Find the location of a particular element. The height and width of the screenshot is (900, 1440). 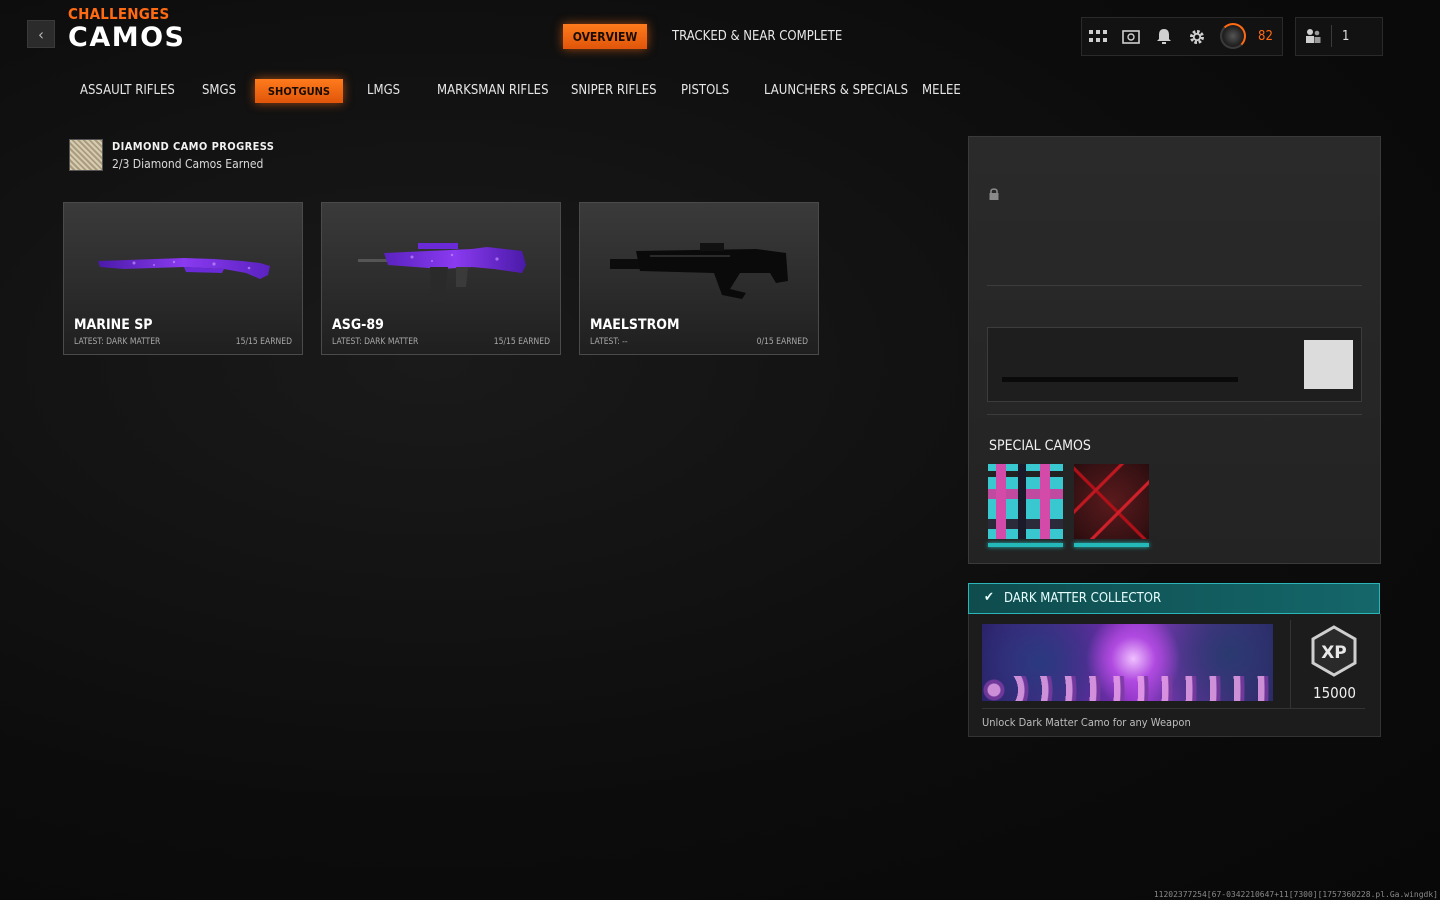

weapon-card-maelstrom: MAELSTROM LATEST: -- 0/15 EARNED is located at coordinates (699, 278).